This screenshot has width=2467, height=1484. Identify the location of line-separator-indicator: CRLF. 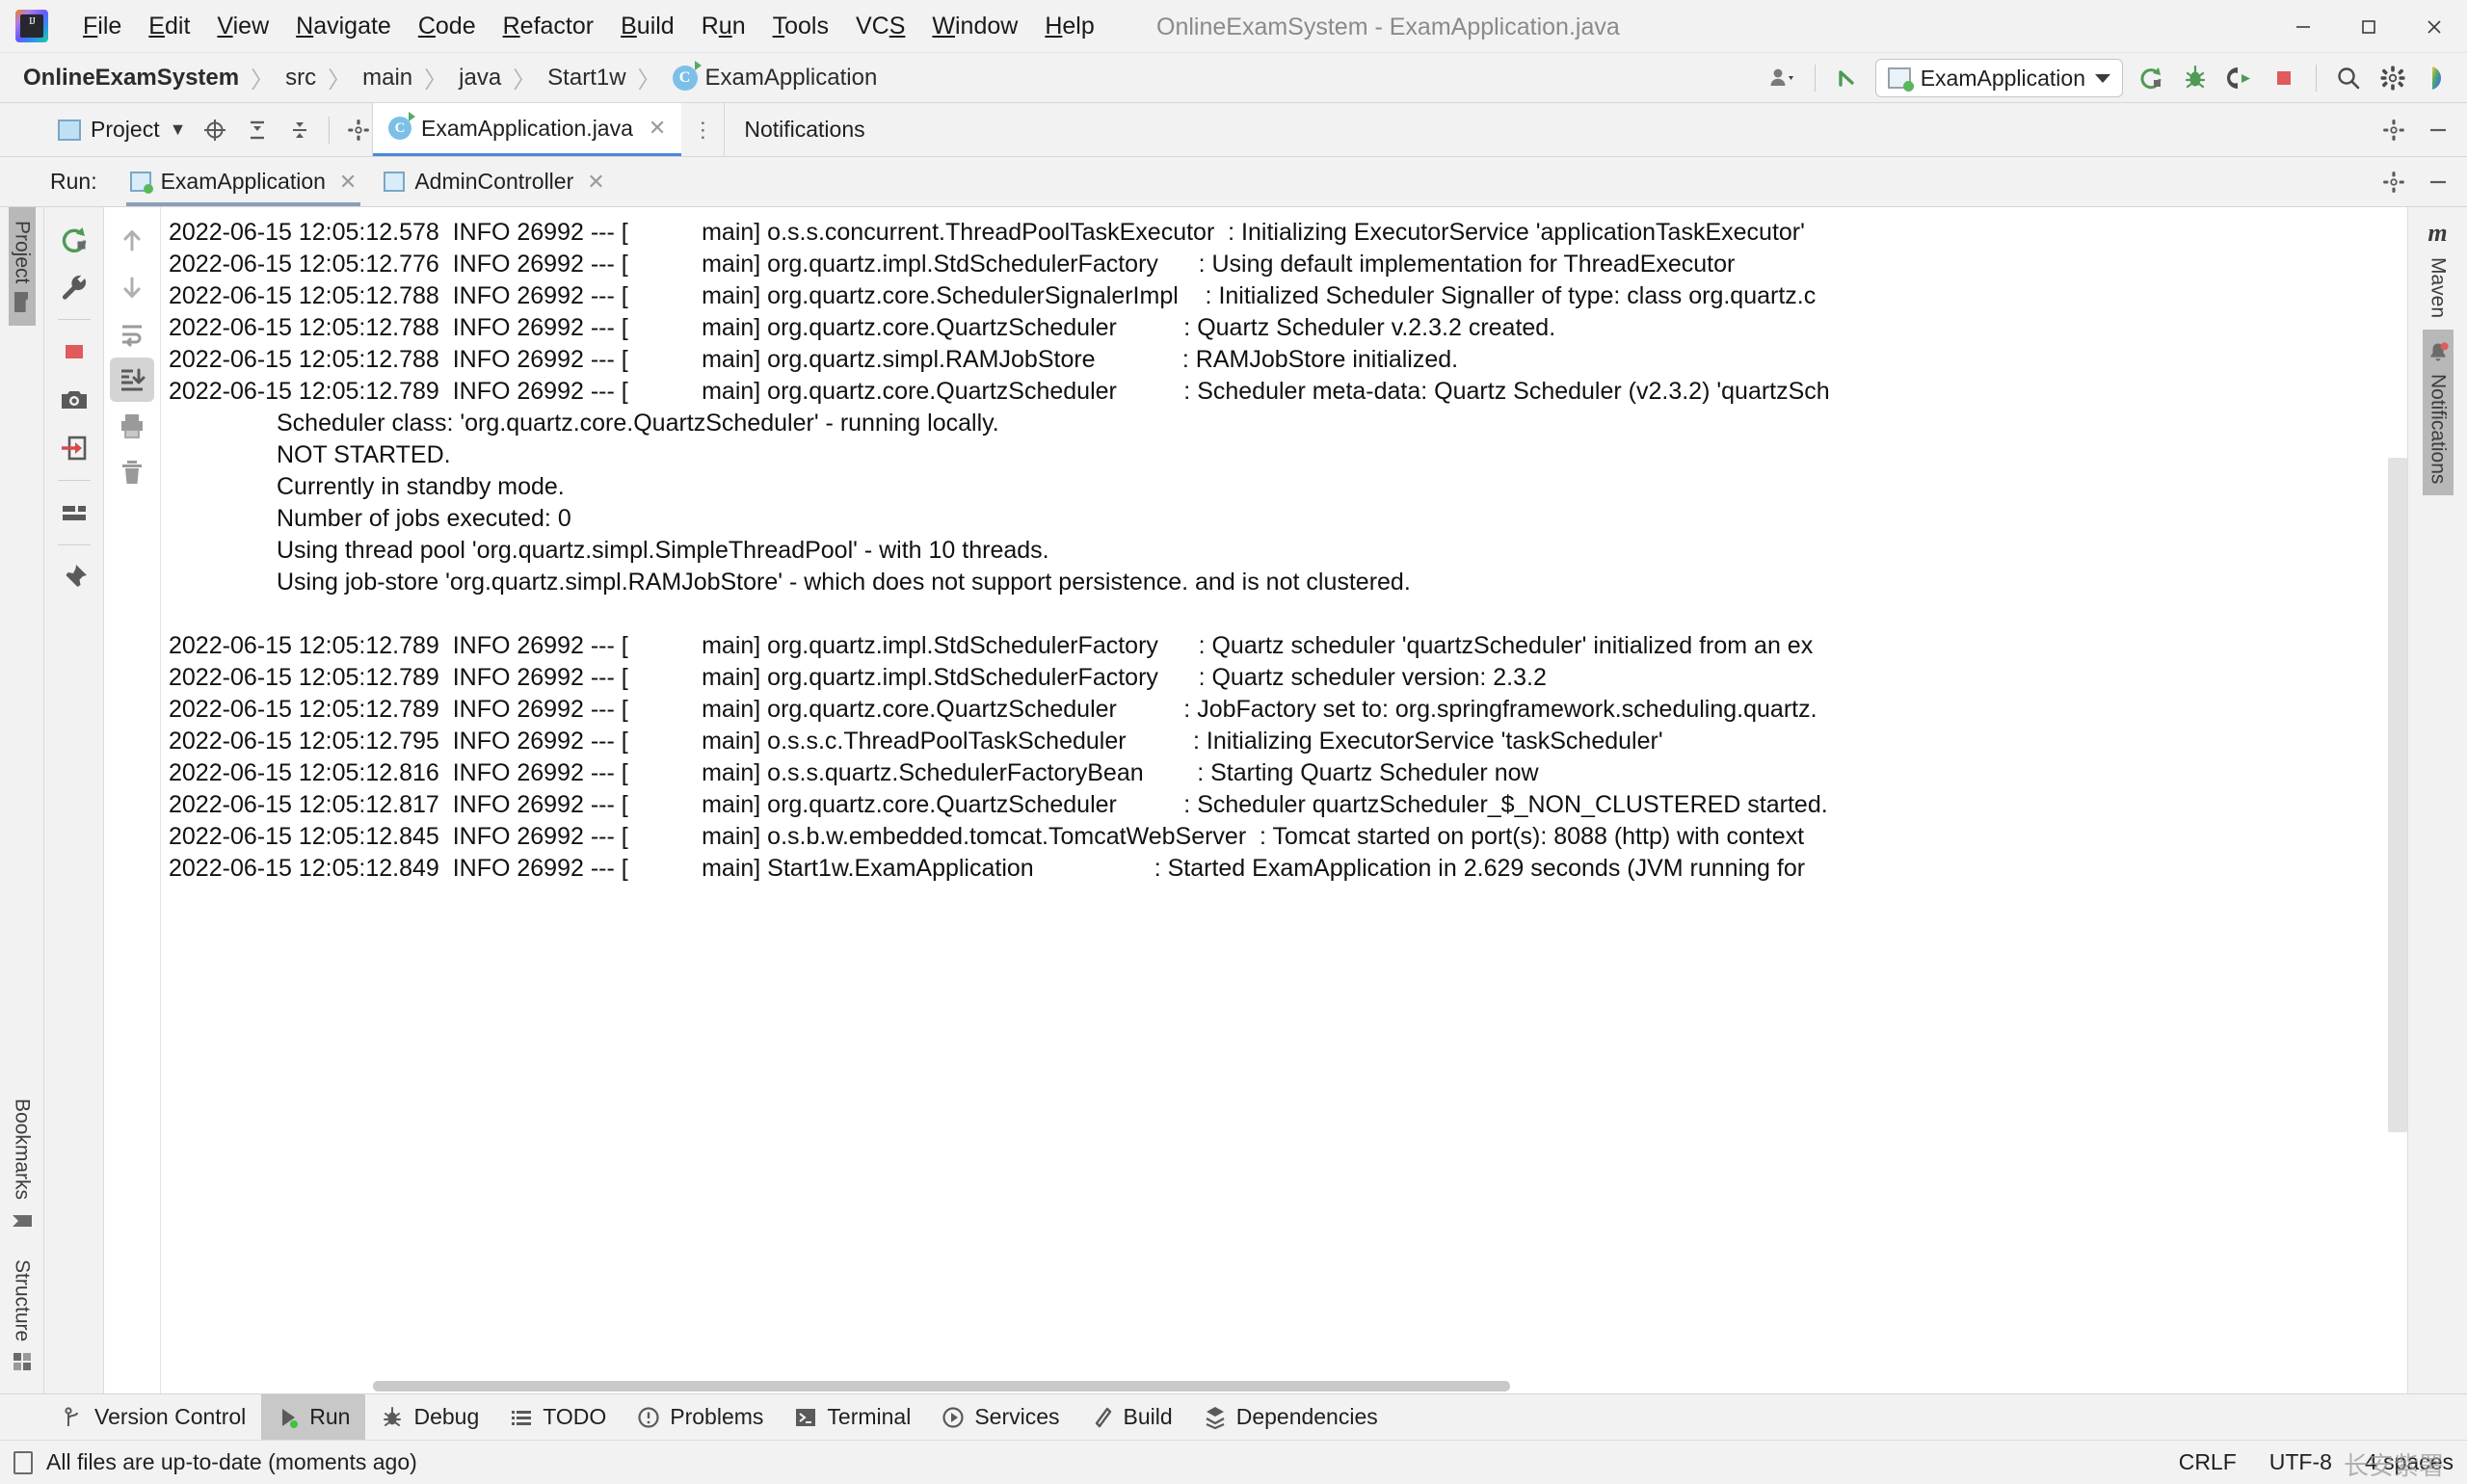
(2208, 1462).